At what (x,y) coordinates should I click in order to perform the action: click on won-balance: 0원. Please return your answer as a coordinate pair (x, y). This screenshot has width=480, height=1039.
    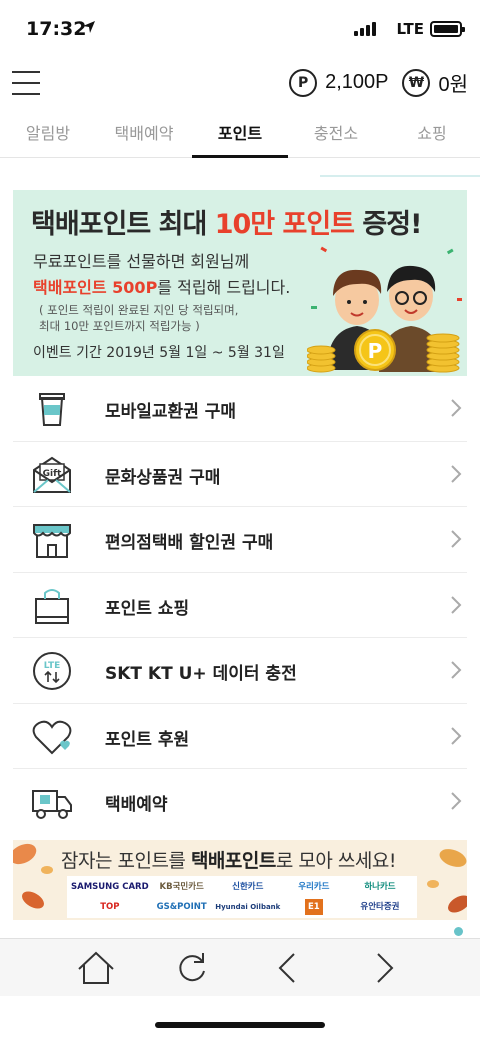
    Looking at the image, I should click on (453, 85).